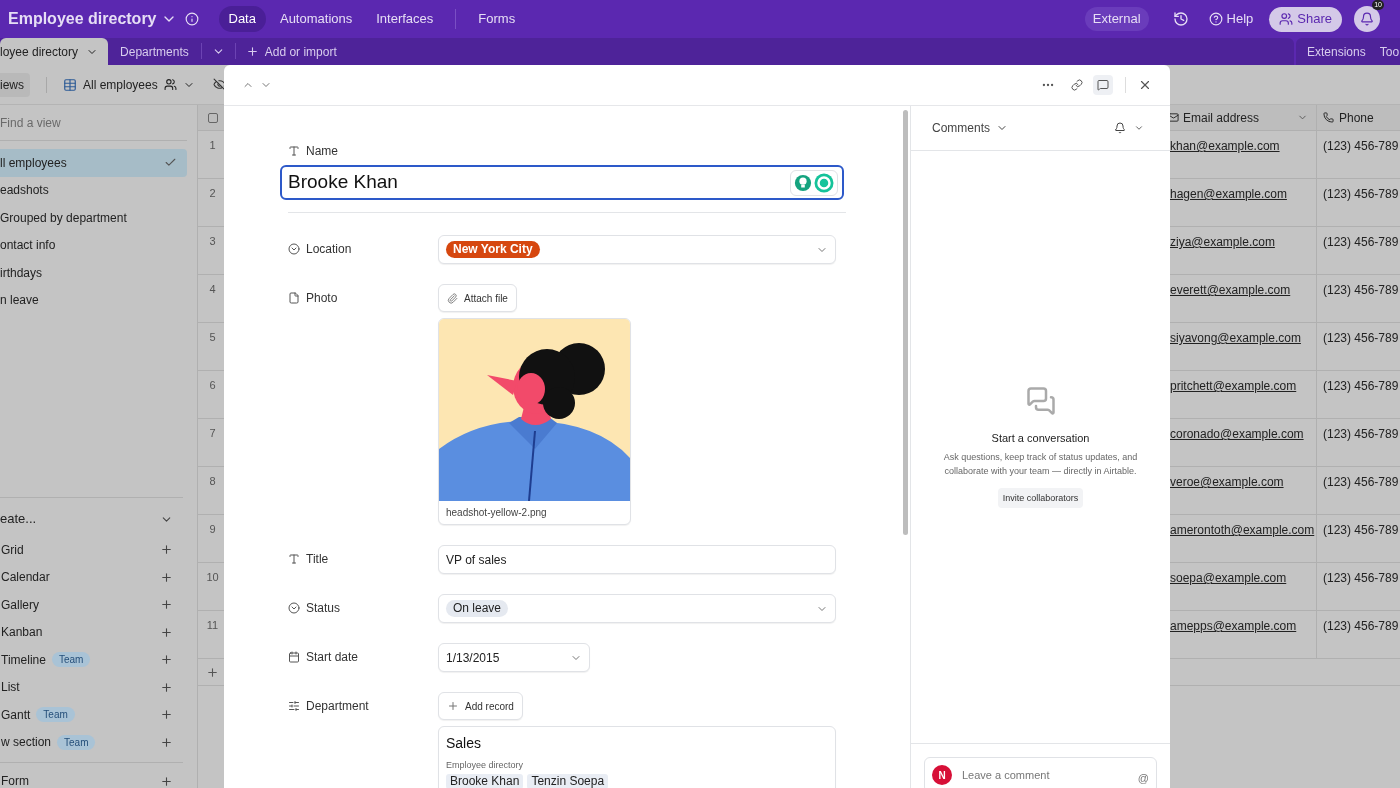  What do you see at coordinates (294, 608) in the screenshot?
I see `circle-chevron-icon` at bounding box center [294, 608].